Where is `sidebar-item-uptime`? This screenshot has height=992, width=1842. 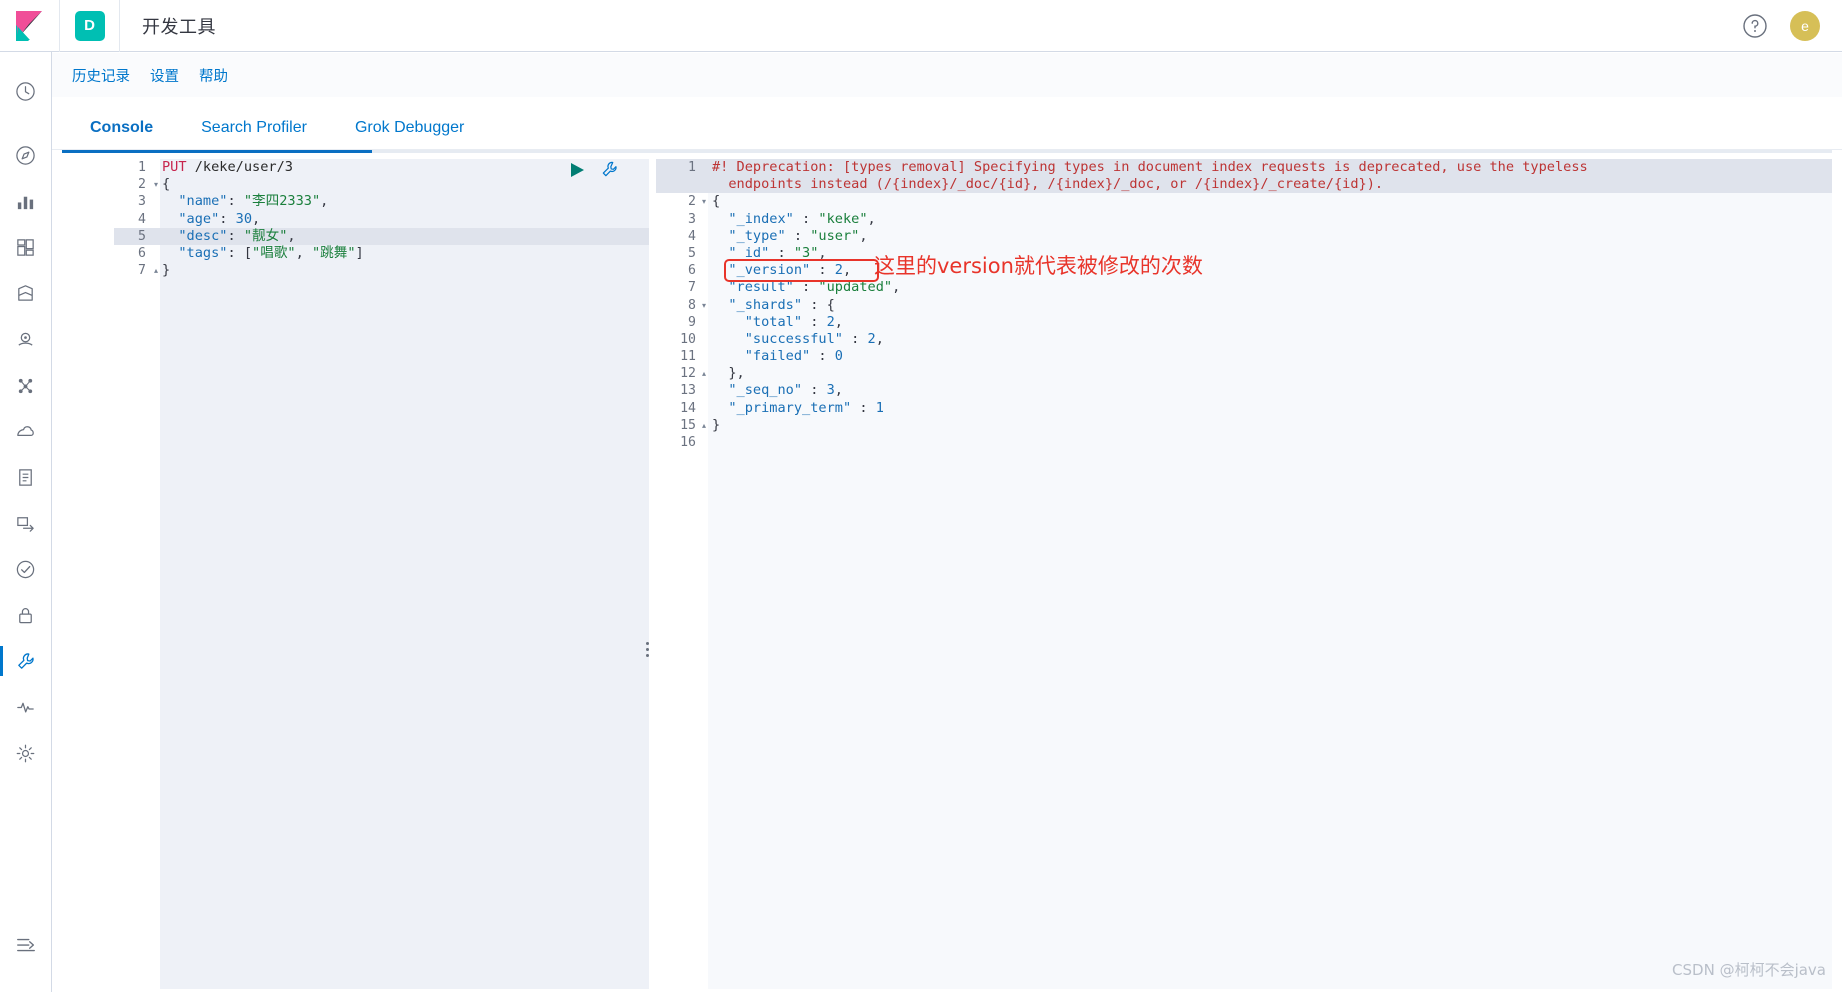 sidebar-item-uptime is located at coordinates (26, 569).